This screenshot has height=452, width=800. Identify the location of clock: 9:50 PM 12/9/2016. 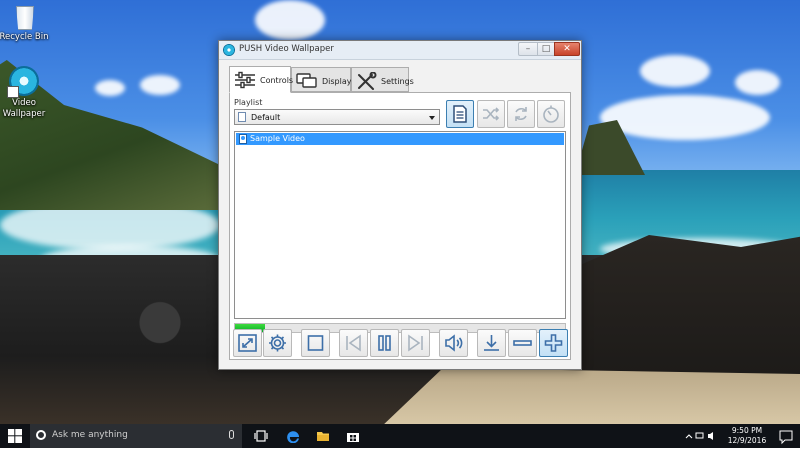
(747, 436).